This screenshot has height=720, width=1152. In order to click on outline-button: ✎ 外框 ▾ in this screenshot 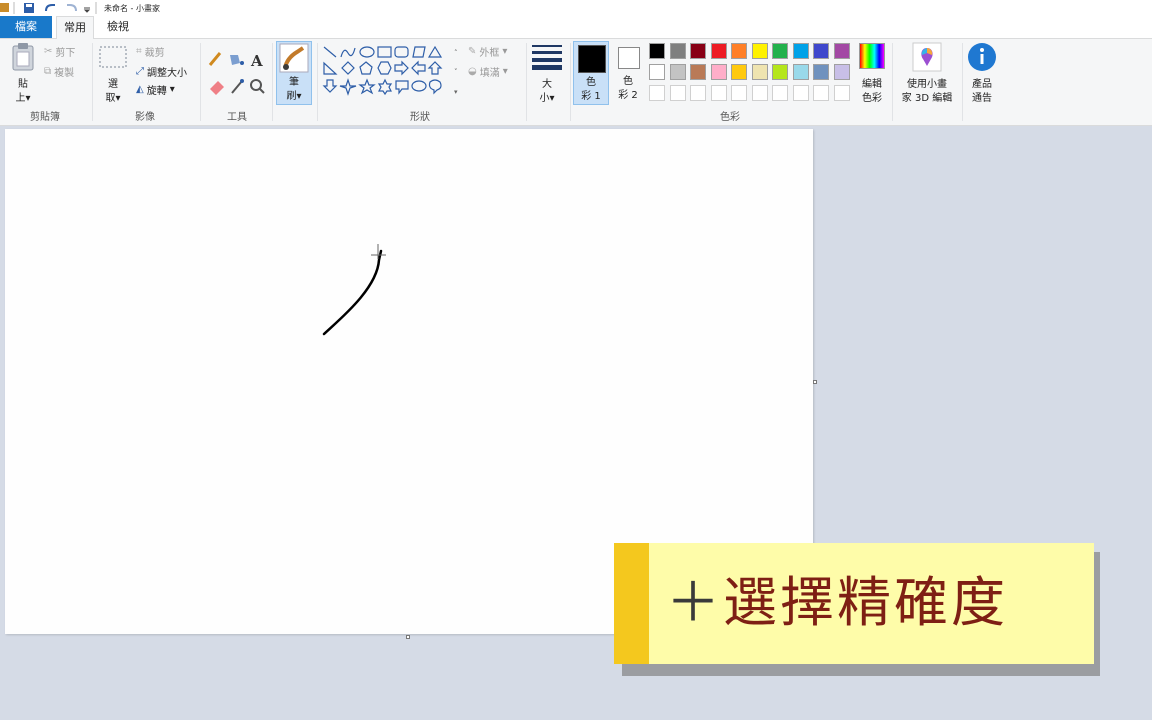, I will do `click(487, 51)`.